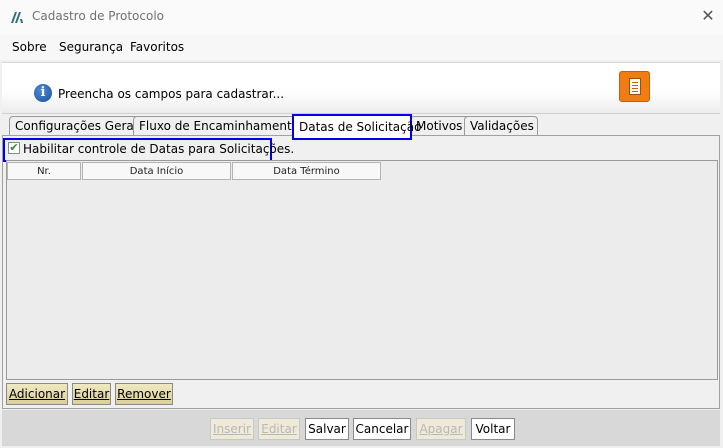 The image size is (723, 448). I want to click on info-icon: i, so click(43, 93).